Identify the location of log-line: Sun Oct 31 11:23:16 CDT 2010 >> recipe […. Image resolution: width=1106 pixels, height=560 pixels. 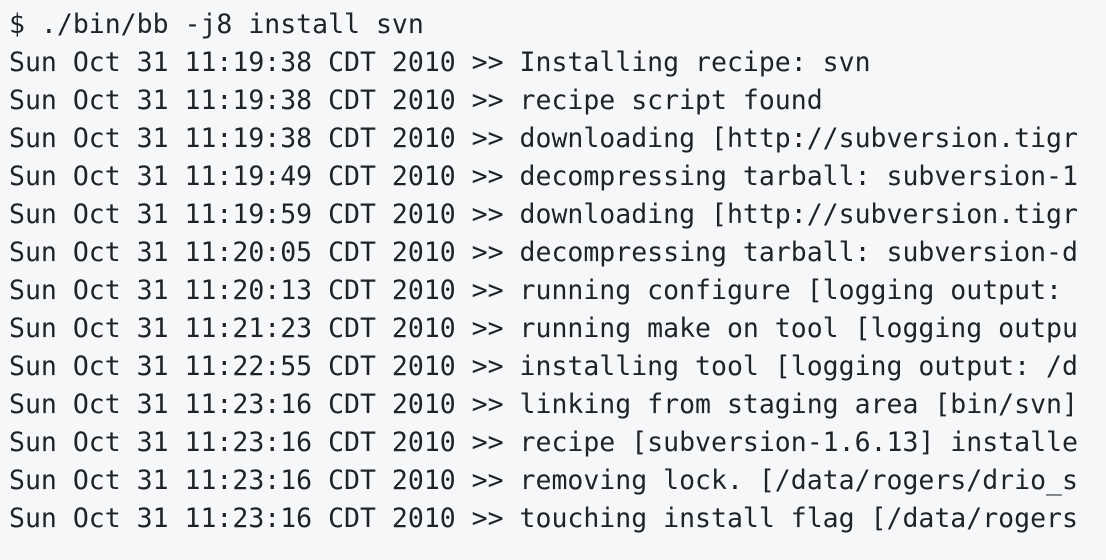
(543, 442).